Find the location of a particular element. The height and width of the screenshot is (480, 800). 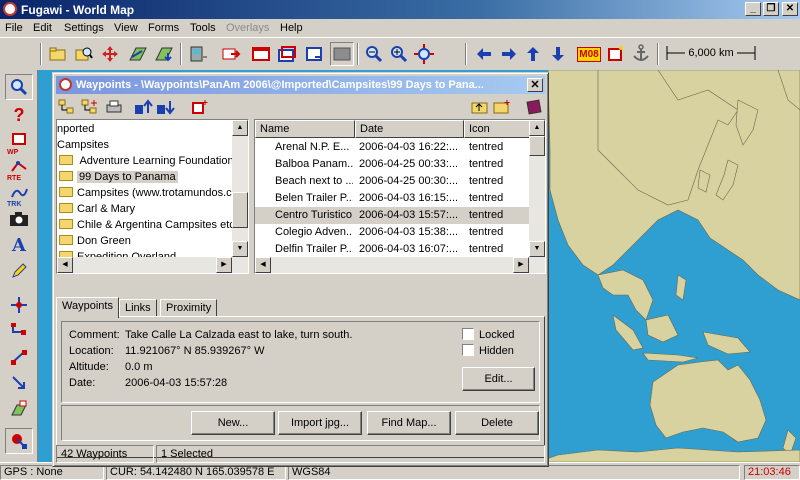

arrow-up-icon is located at coordinates (533, 54).